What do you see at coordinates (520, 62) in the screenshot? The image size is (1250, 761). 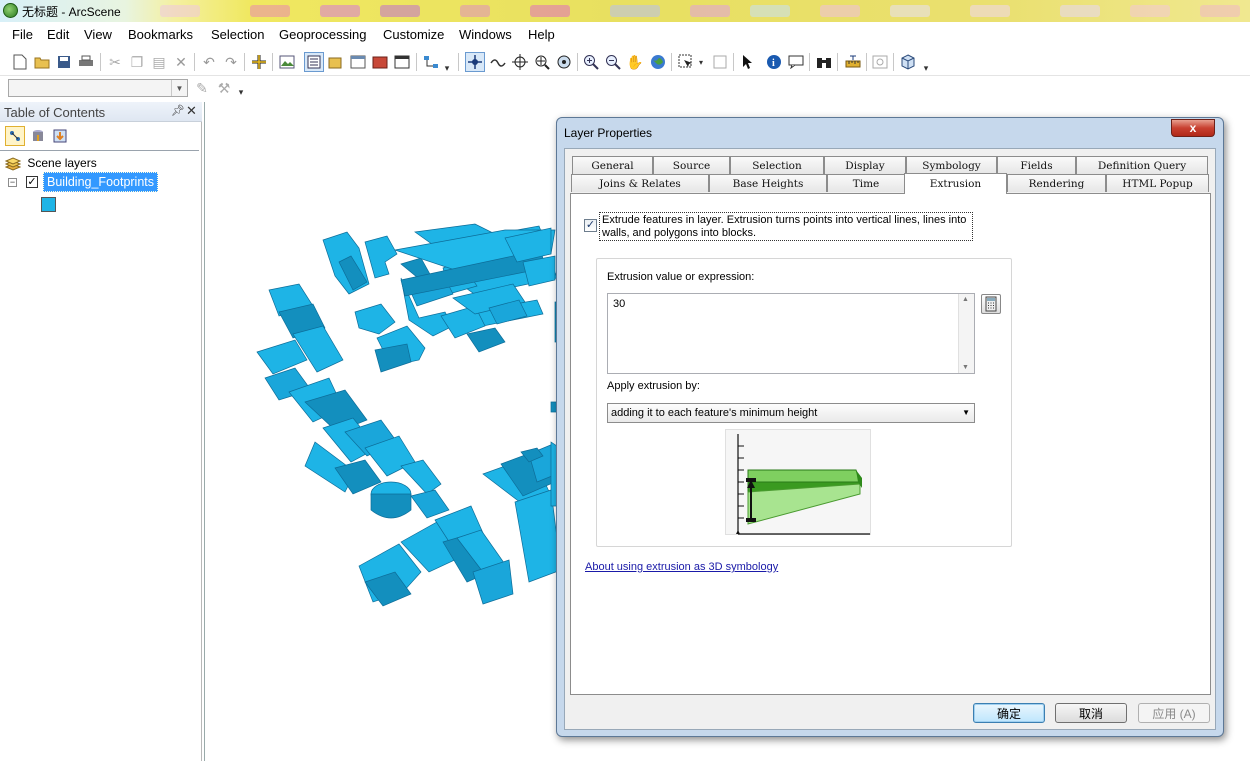 I see `target-center-icon` at bounding box center [520, 62].